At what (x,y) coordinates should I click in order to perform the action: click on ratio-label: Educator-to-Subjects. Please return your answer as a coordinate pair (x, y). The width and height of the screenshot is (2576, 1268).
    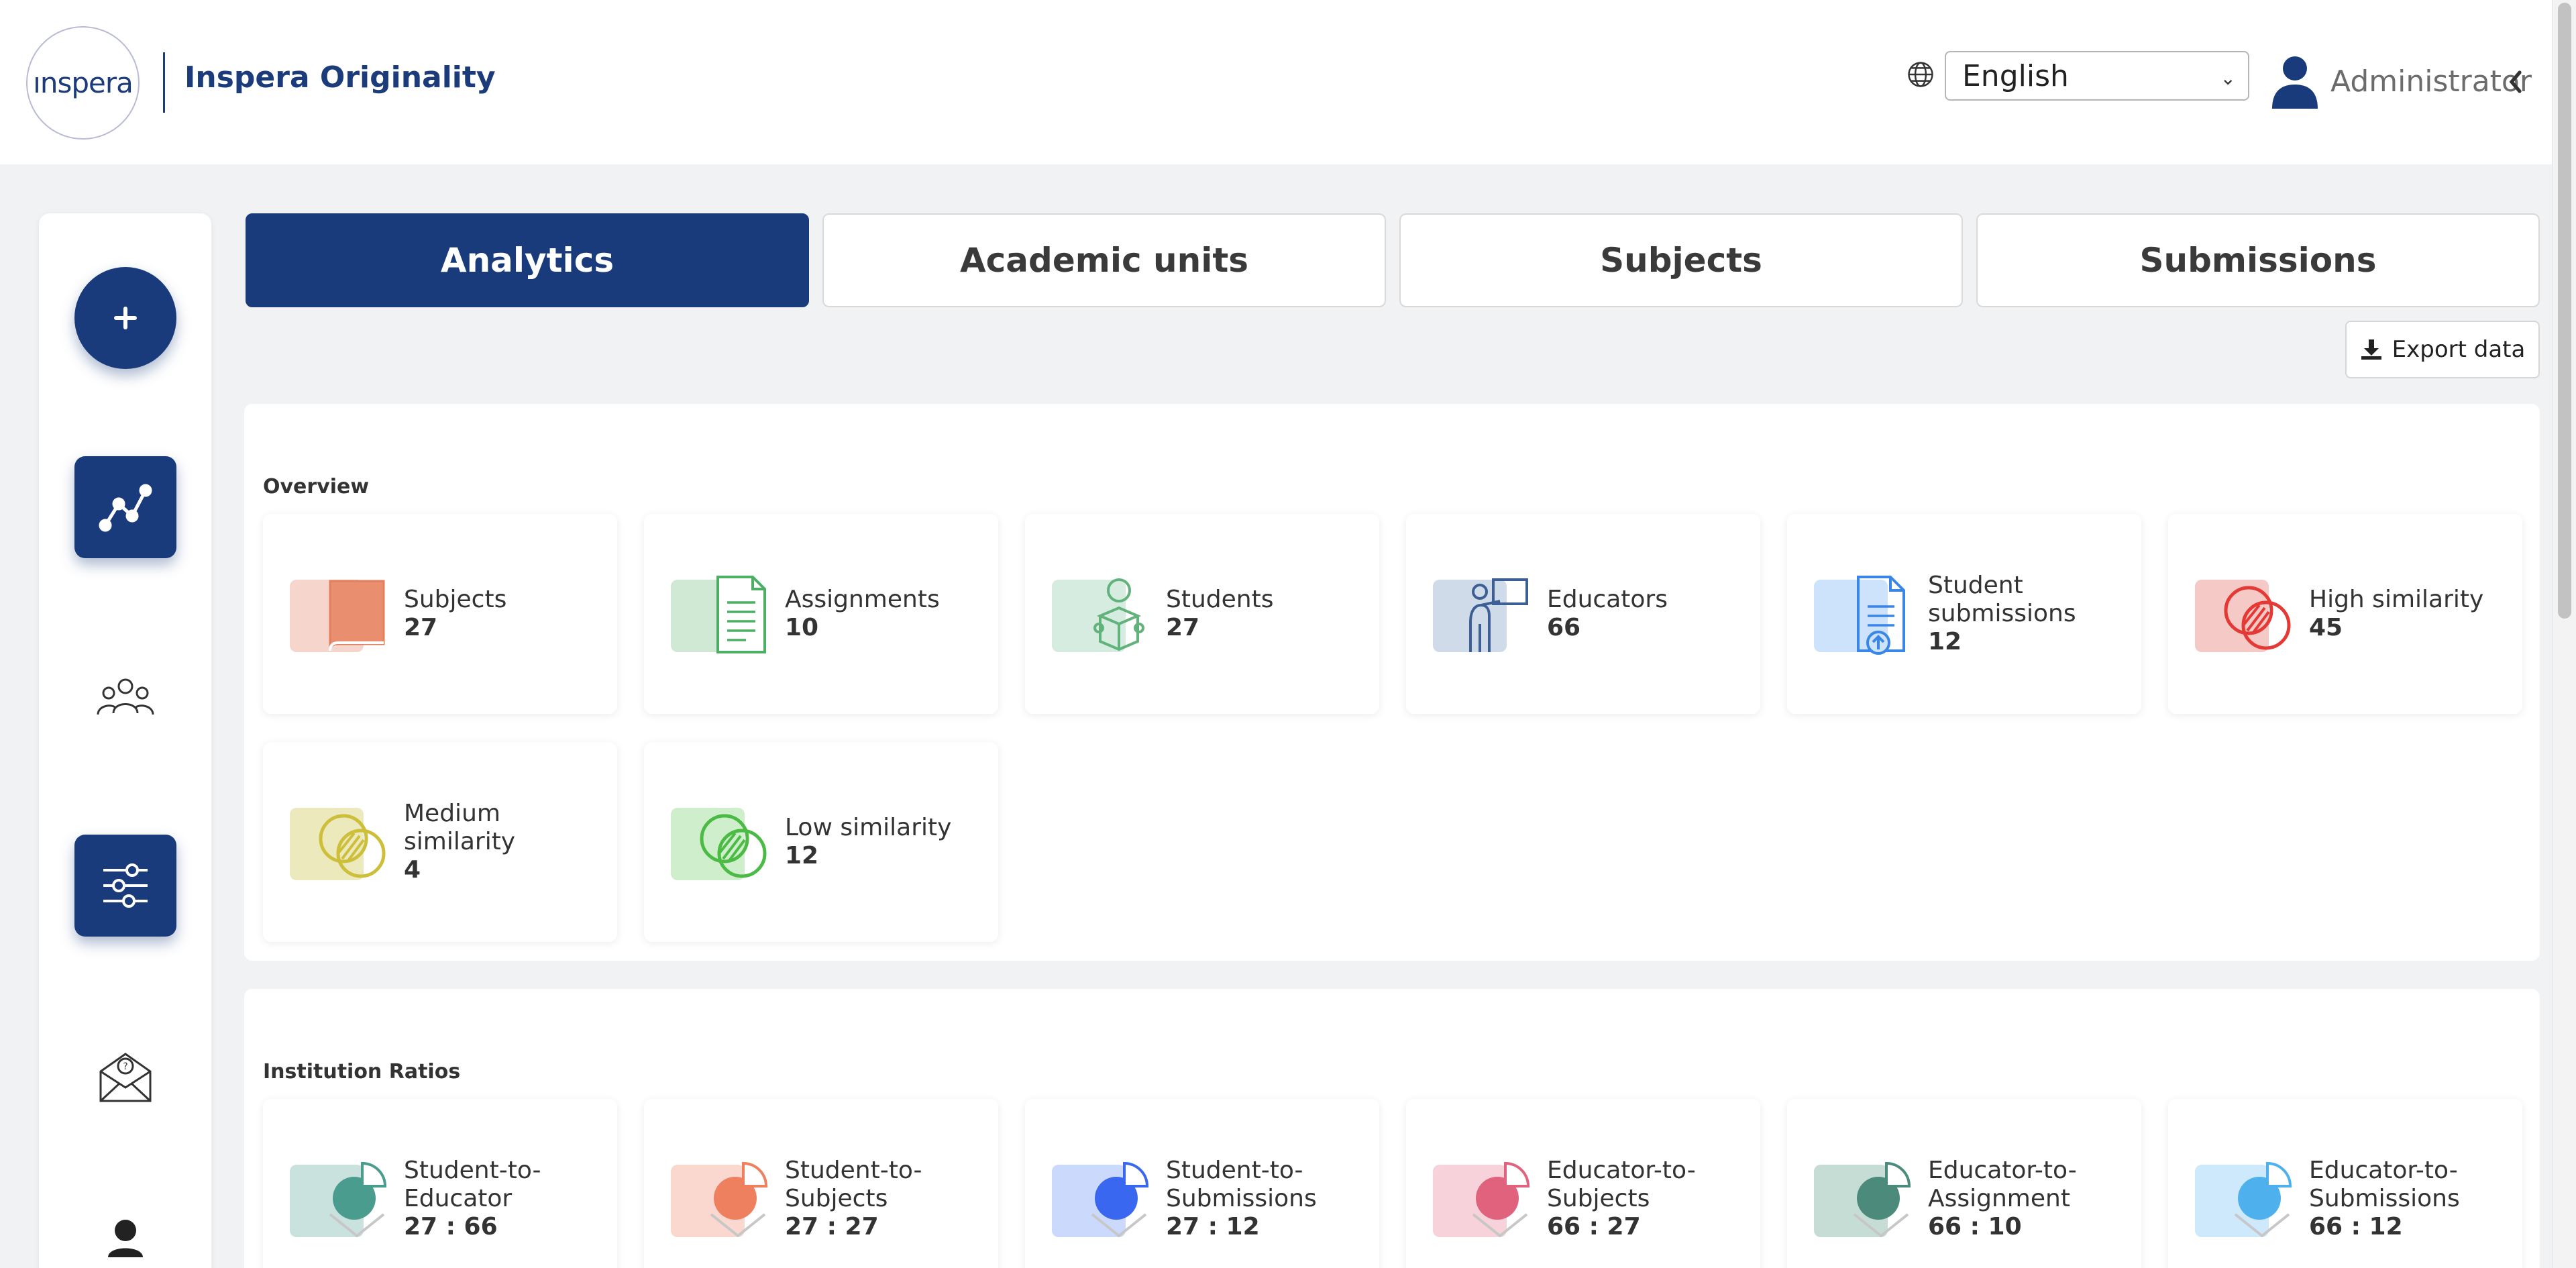
    Looking at the image, I should click on (1621, 1184).